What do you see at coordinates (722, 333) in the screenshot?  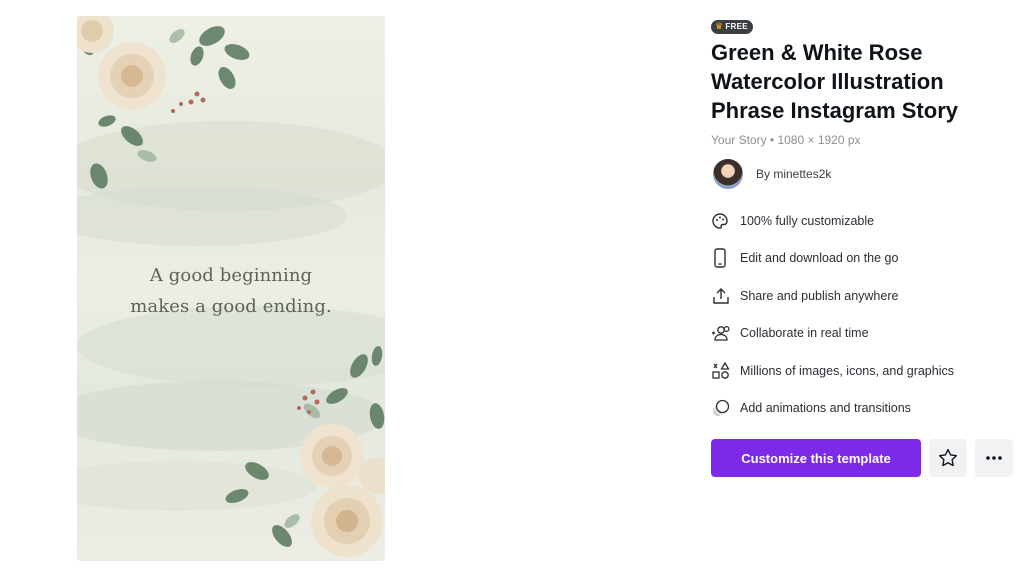 I see `collaborate-icon` at bounding box center [722, 333].